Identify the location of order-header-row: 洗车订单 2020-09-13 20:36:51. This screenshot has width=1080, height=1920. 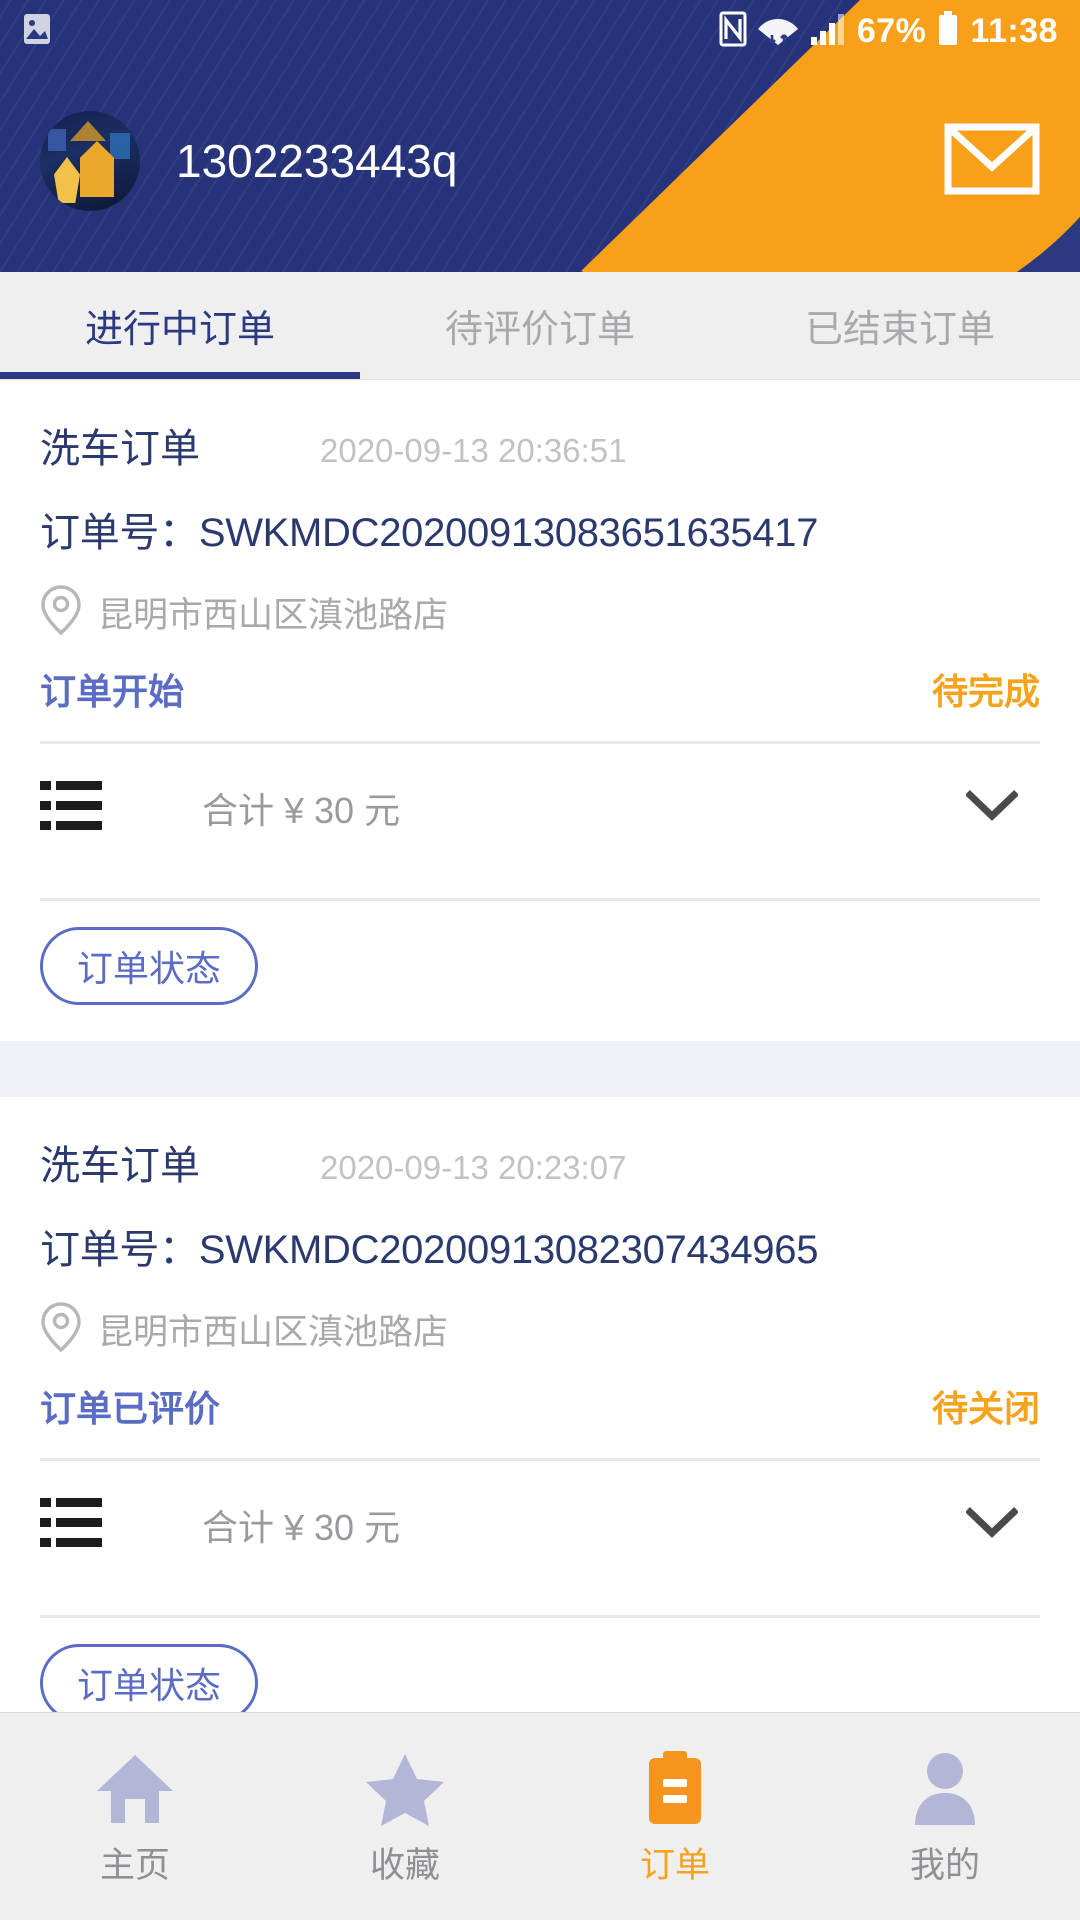
(540, 445).